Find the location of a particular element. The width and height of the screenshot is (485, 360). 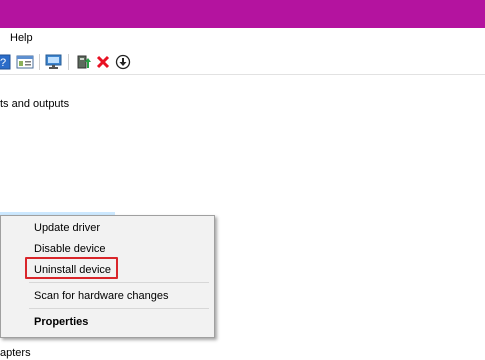

title-bar is located at coordinates (242, 14).